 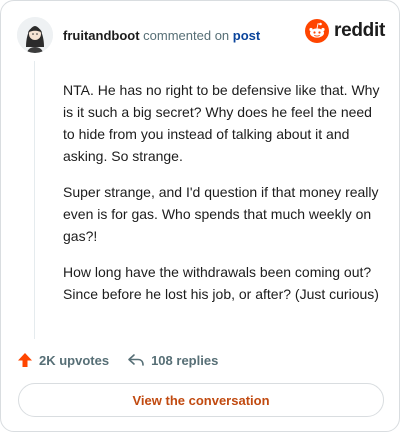 I want to click on reddit-logo: reddit, so click(x=345, y=31).